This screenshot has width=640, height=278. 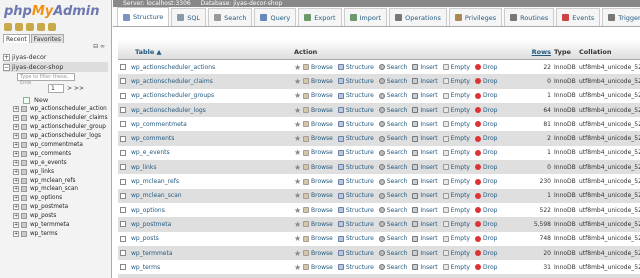 What do you see at coordinates (206, 52) in the screenshot?
I see `header-table: Table ▲` at bounding box center [206, 52].